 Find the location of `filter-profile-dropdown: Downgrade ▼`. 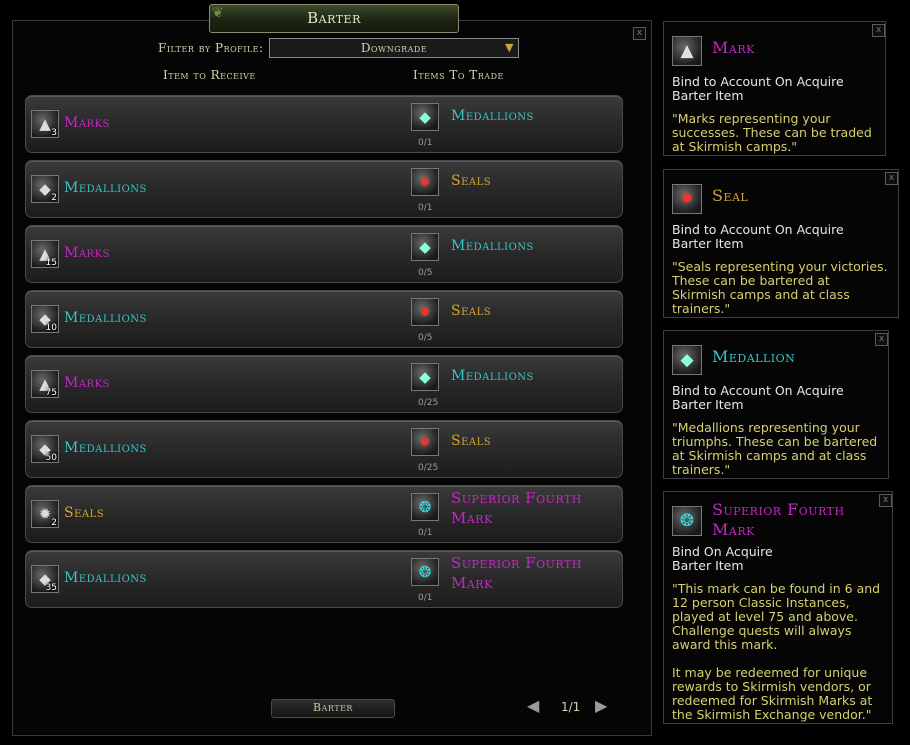

filter-profile-dropdown: Downgrade ▼ is located at coordinates (394, 48).